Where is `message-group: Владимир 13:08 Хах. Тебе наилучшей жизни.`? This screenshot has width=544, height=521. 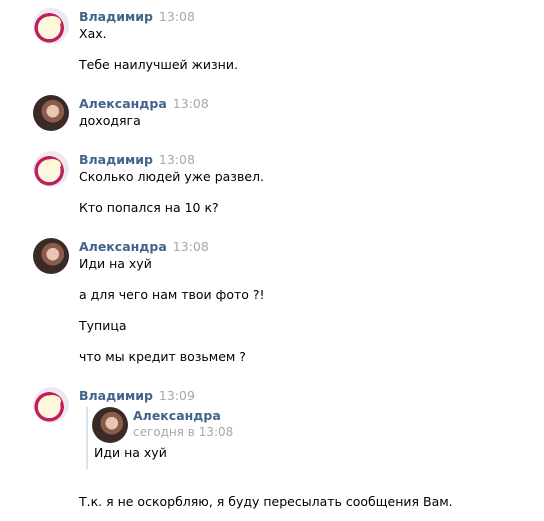 message-group: Владимир 13:08 Хах. Тебе наилучшей жизни. is located at coordinates (272, 43).